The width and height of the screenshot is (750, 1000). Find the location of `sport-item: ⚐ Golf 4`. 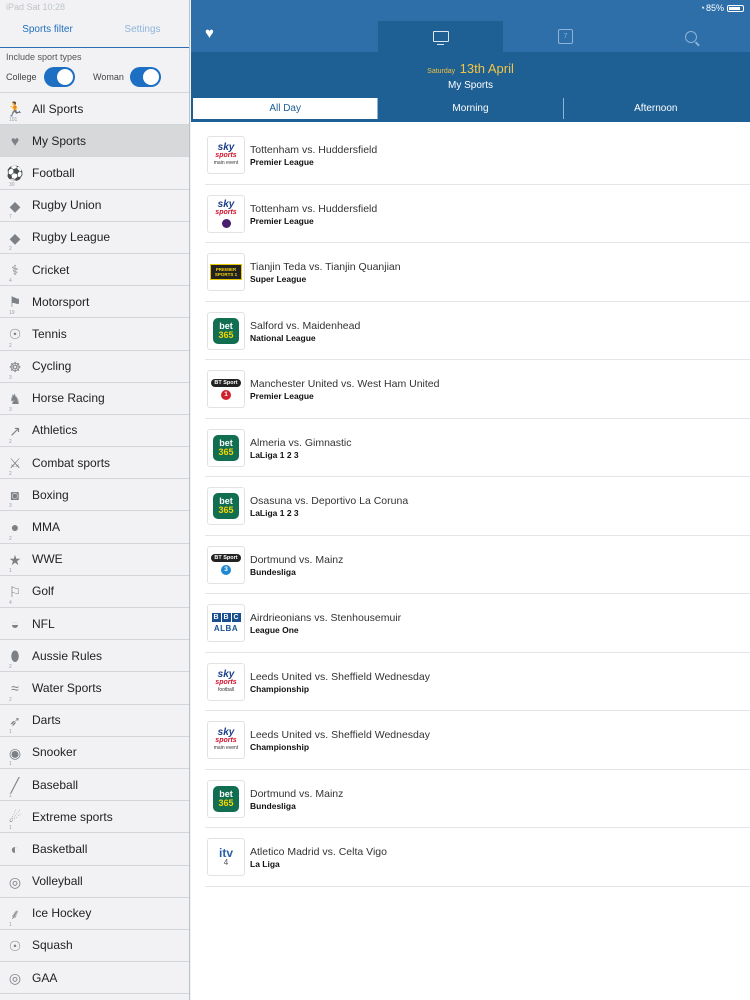

sport-item: ⚐ Golf 4 is located at coordinates (94, 592).